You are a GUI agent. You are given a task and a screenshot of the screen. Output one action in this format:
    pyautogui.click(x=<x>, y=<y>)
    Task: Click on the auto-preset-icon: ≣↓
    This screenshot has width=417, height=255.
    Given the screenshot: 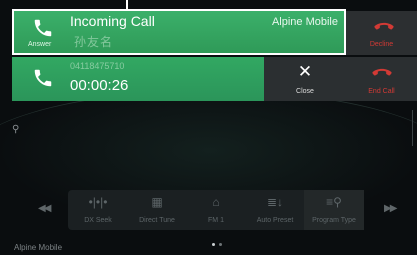 What is the action you would take?
    pyautogui.click(x=275, y=202)
    